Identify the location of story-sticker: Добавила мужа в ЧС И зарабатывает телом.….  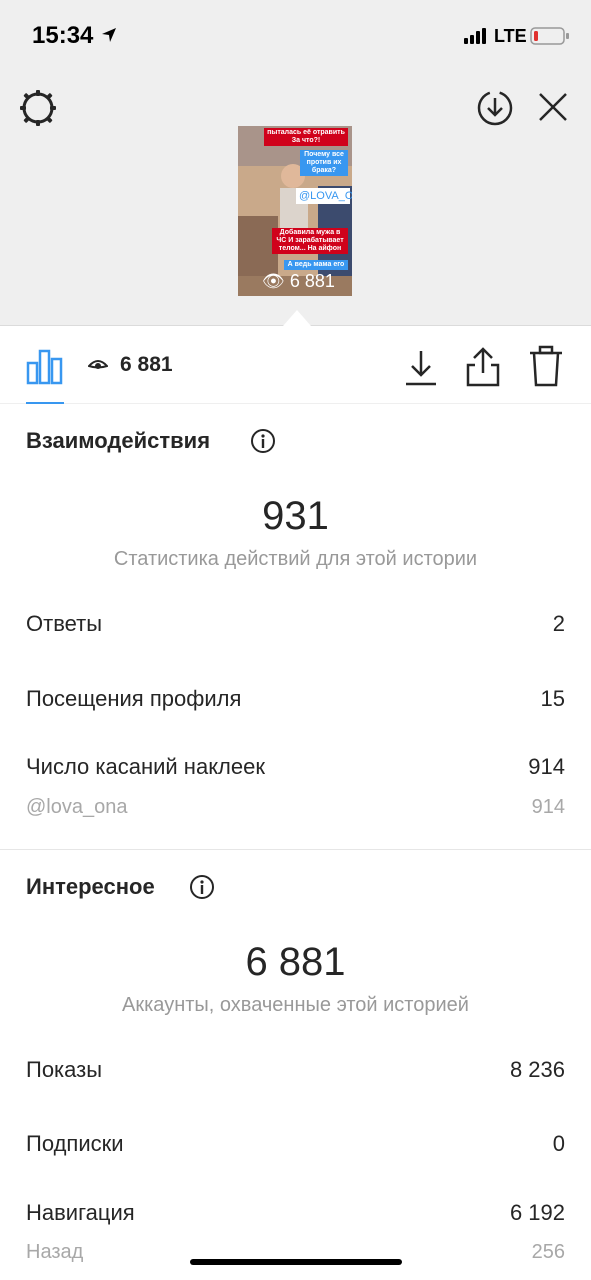
(310, 241).